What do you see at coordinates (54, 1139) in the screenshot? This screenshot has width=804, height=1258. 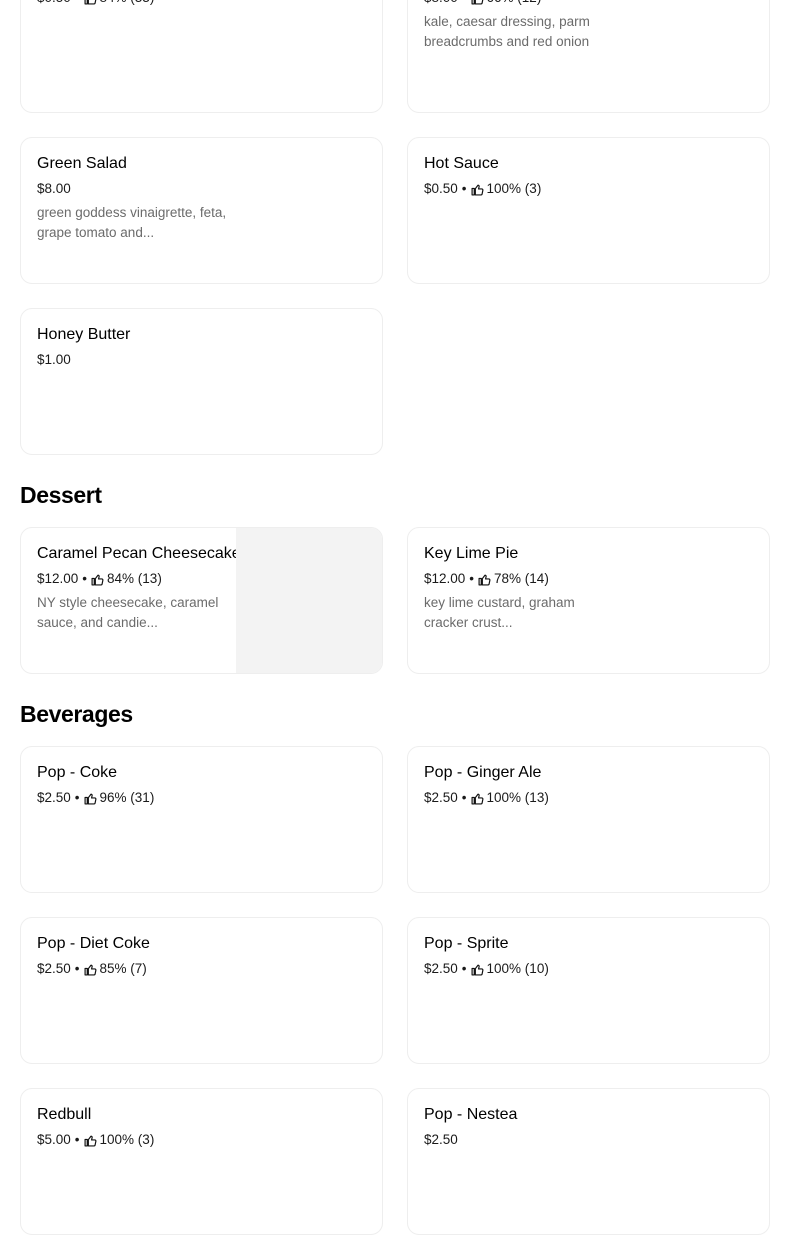 I see `menu-item-price: $5.00` at bounding box center [54, 1139].